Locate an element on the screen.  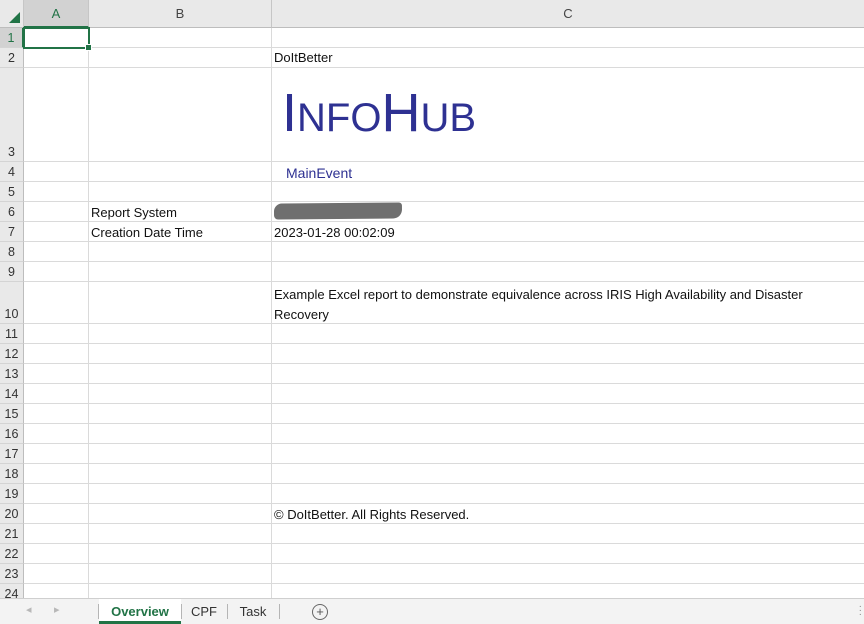
logo-text: H is located at coordinates (401, 113).